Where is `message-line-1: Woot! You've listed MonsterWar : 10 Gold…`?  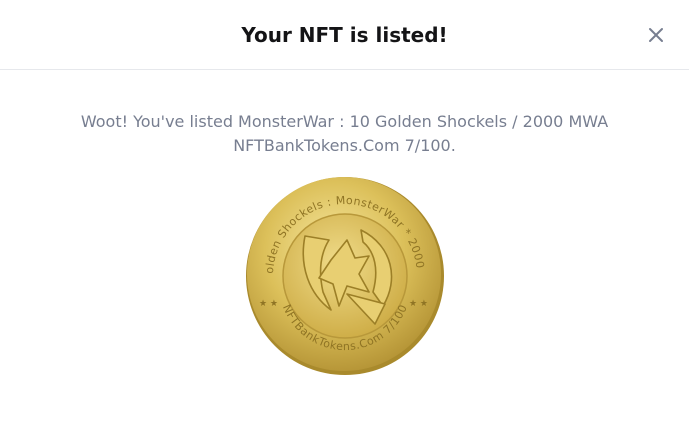 message-line-1: Woot! You've listed MonsterWar : 10 Gold… is located at coordinates (344, 121).